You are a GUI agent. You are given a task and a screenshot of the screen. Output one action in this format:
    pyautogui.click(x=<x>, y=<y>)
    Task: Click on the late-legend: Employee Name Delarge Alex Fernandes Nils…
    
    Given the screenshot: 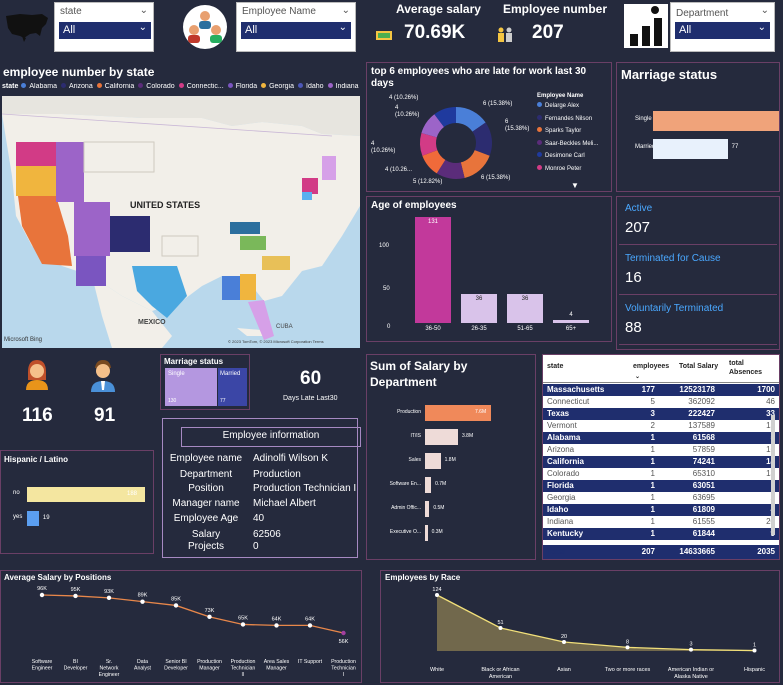 What is the action you would take?
    pyautogui.click(x=575, y=135)
    